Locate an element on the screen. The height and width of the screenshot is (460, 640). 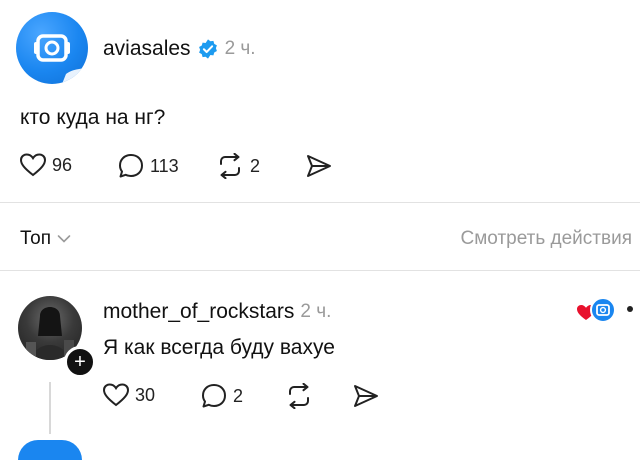
reply-author-handle: mother_of_rockstars is located at coordinates (198, 312).